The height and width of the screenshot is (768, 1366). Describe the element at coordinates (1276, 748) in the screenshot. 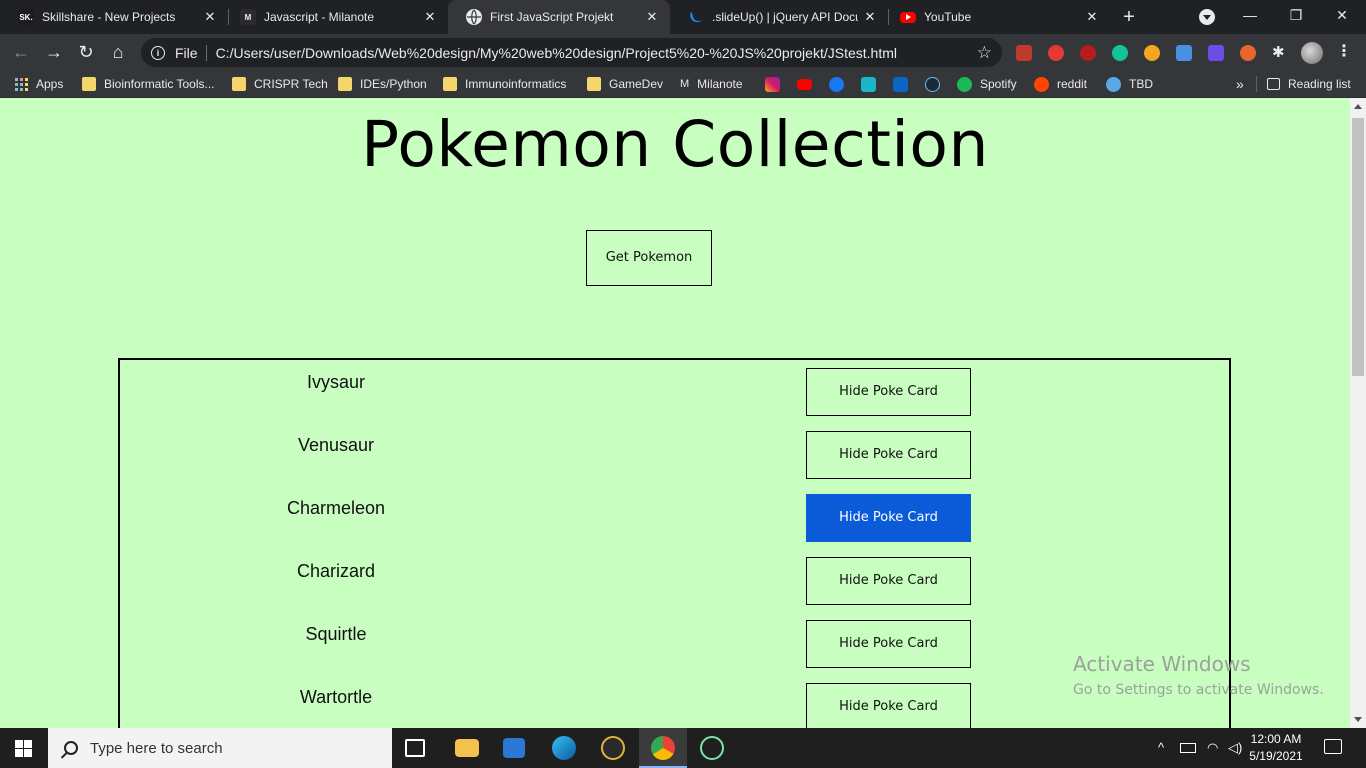

I see `system-clock: 12:00 AM 5/19/2021` at that location.